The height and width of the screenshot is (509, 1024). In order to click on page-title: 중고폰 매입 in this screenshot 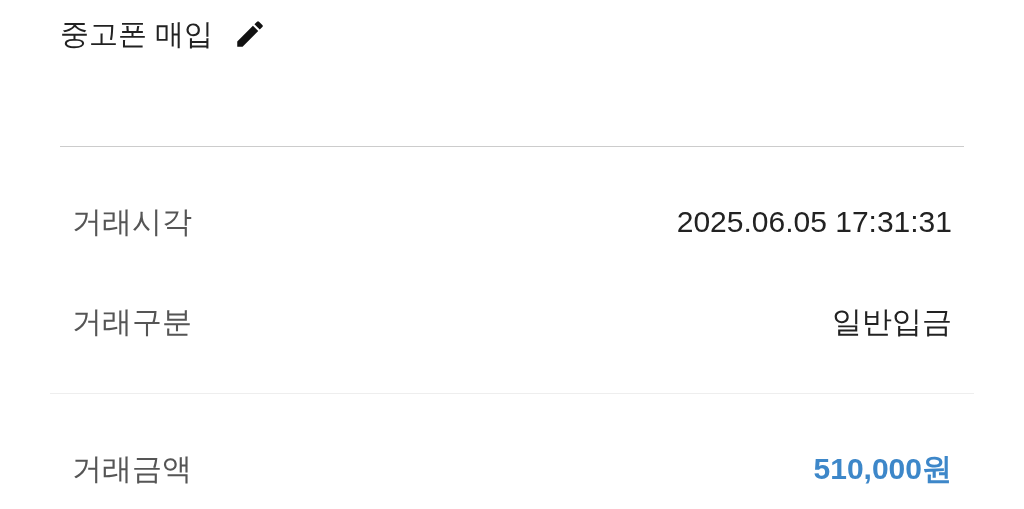, I will do `click(137, 34)`.